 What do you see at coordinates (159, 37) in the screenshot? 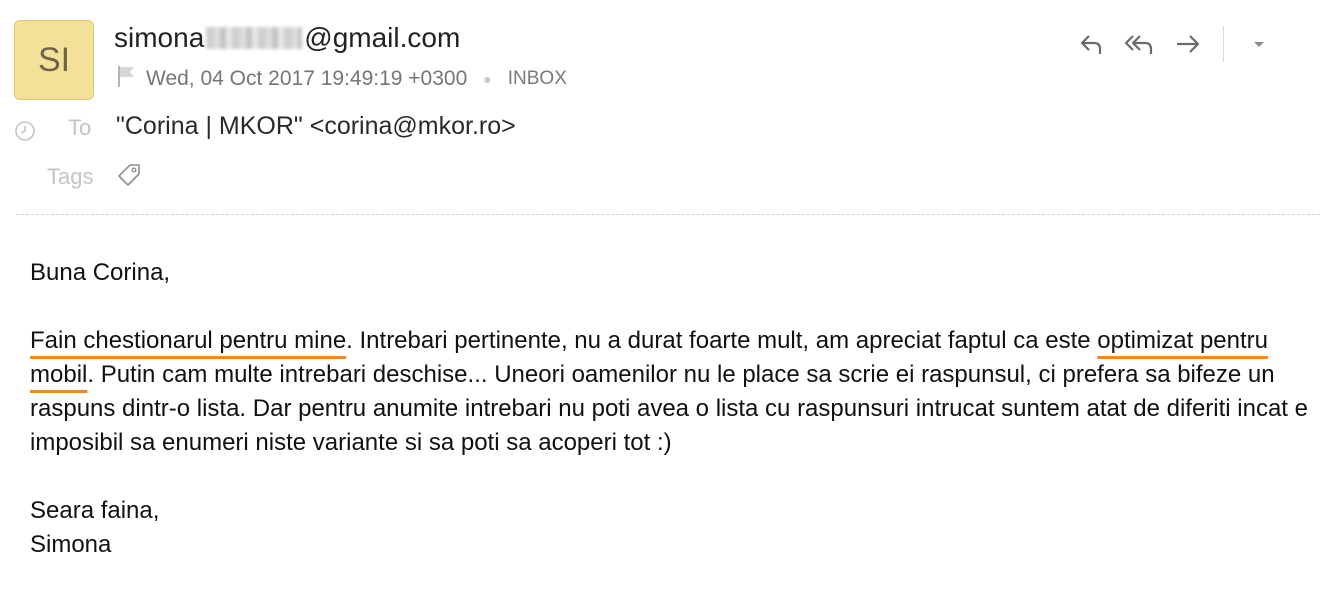
I see `sender-name-start: simona` at bounding box center [159, 37].